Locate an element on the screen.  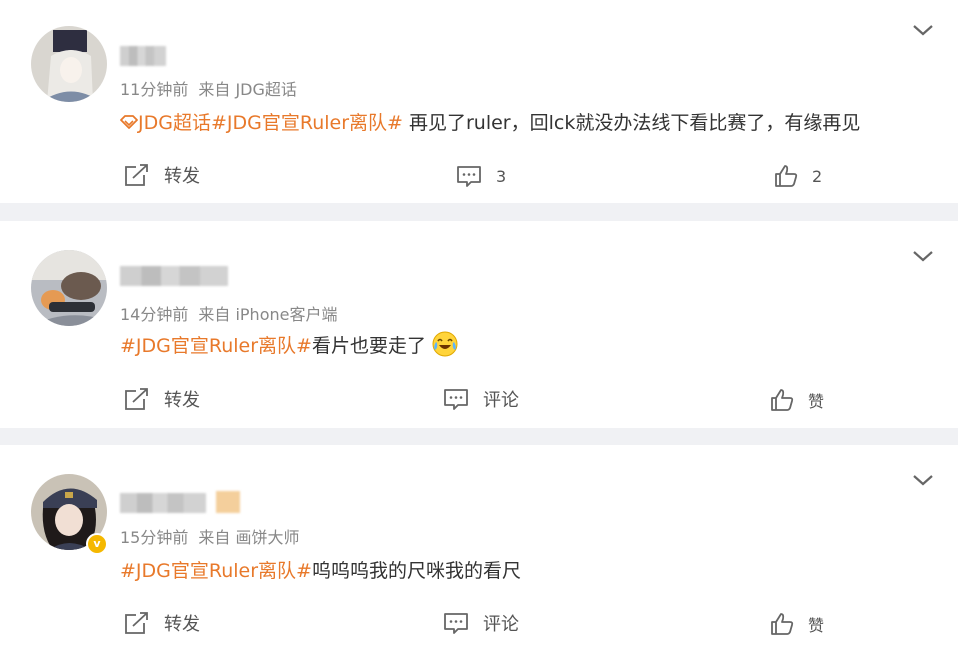
crying-laugh-emoji is located at coordinates (445, 344).